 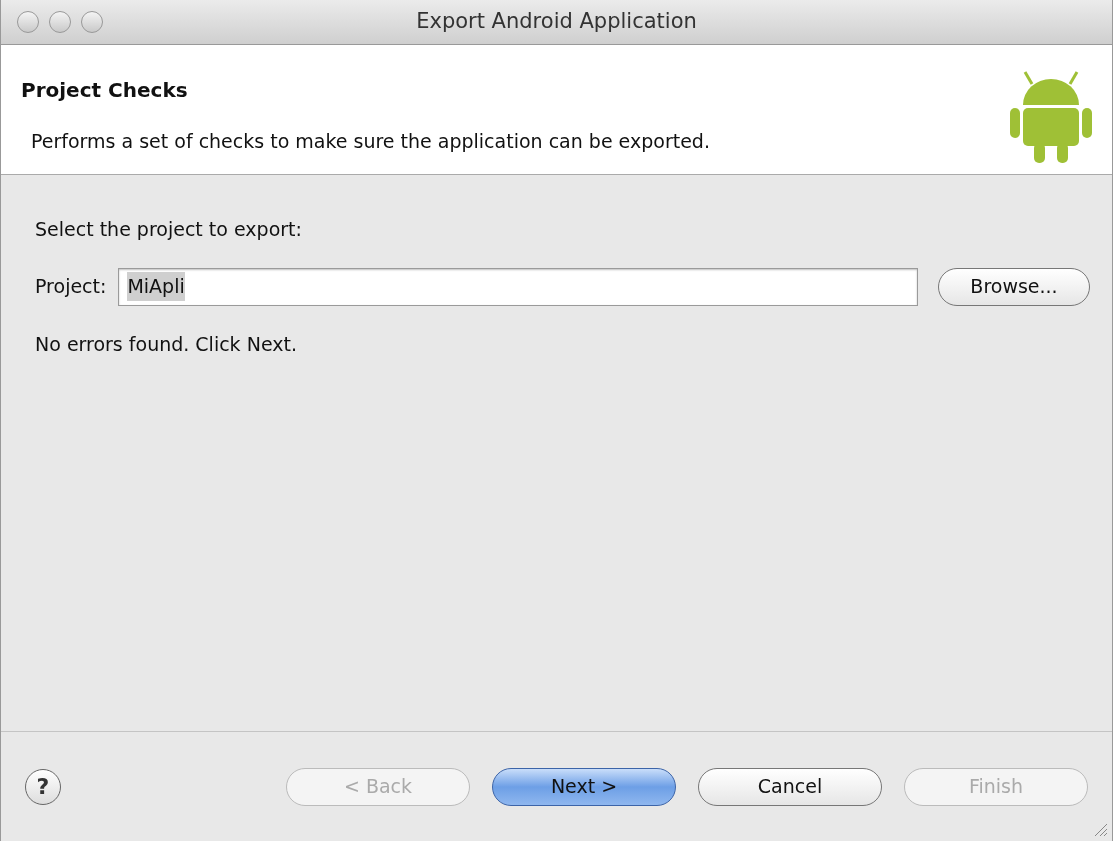 What do you see at coordinates (43, 786) in the screenshot?
I see `help-button: ?` at bounding box center [43, 786].